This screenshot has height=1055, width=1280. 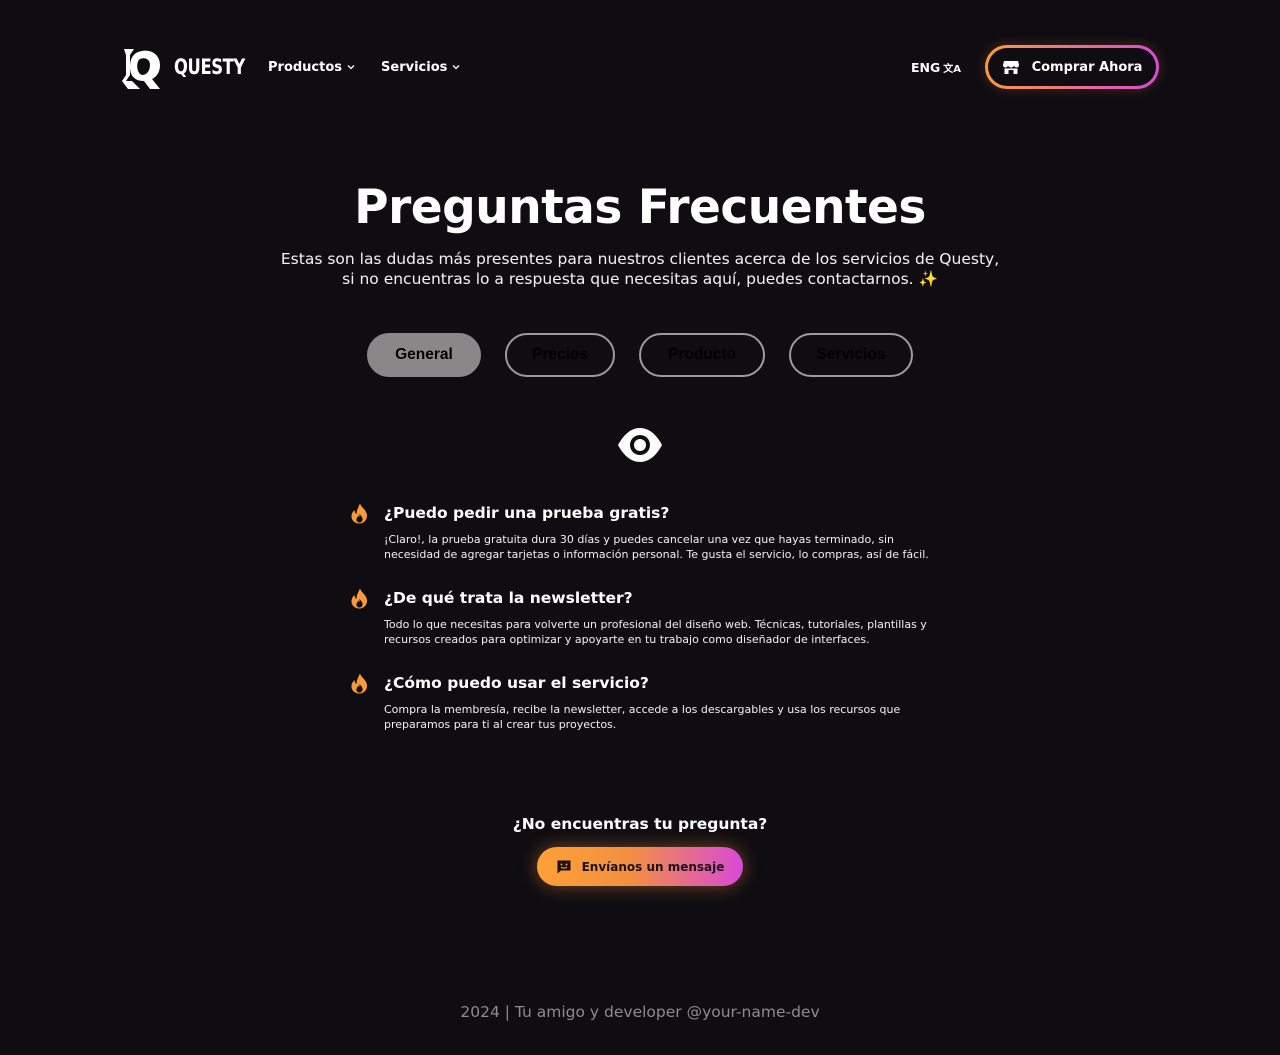 I want to click on translate-icon: 文A, so click(x=952, y=69).